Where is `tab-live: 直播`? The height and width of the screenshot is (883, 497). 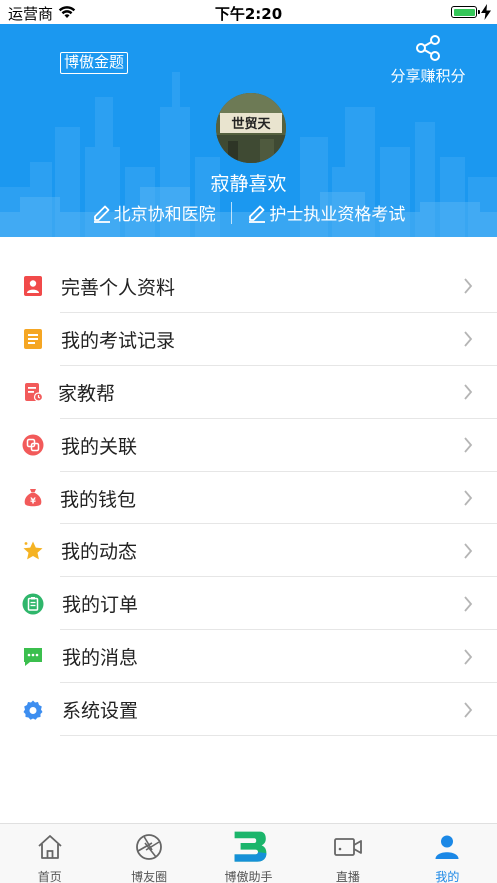 tab-live: 直播 is located at coordinates (347, 853).